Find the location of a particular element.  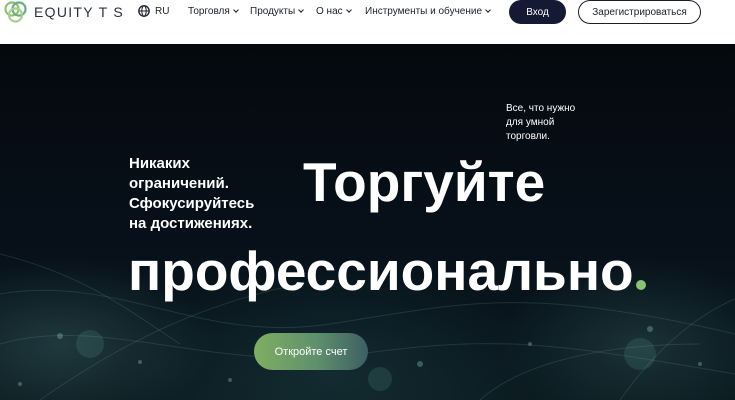

language-selector: RU is located at coordinates (153, 11).